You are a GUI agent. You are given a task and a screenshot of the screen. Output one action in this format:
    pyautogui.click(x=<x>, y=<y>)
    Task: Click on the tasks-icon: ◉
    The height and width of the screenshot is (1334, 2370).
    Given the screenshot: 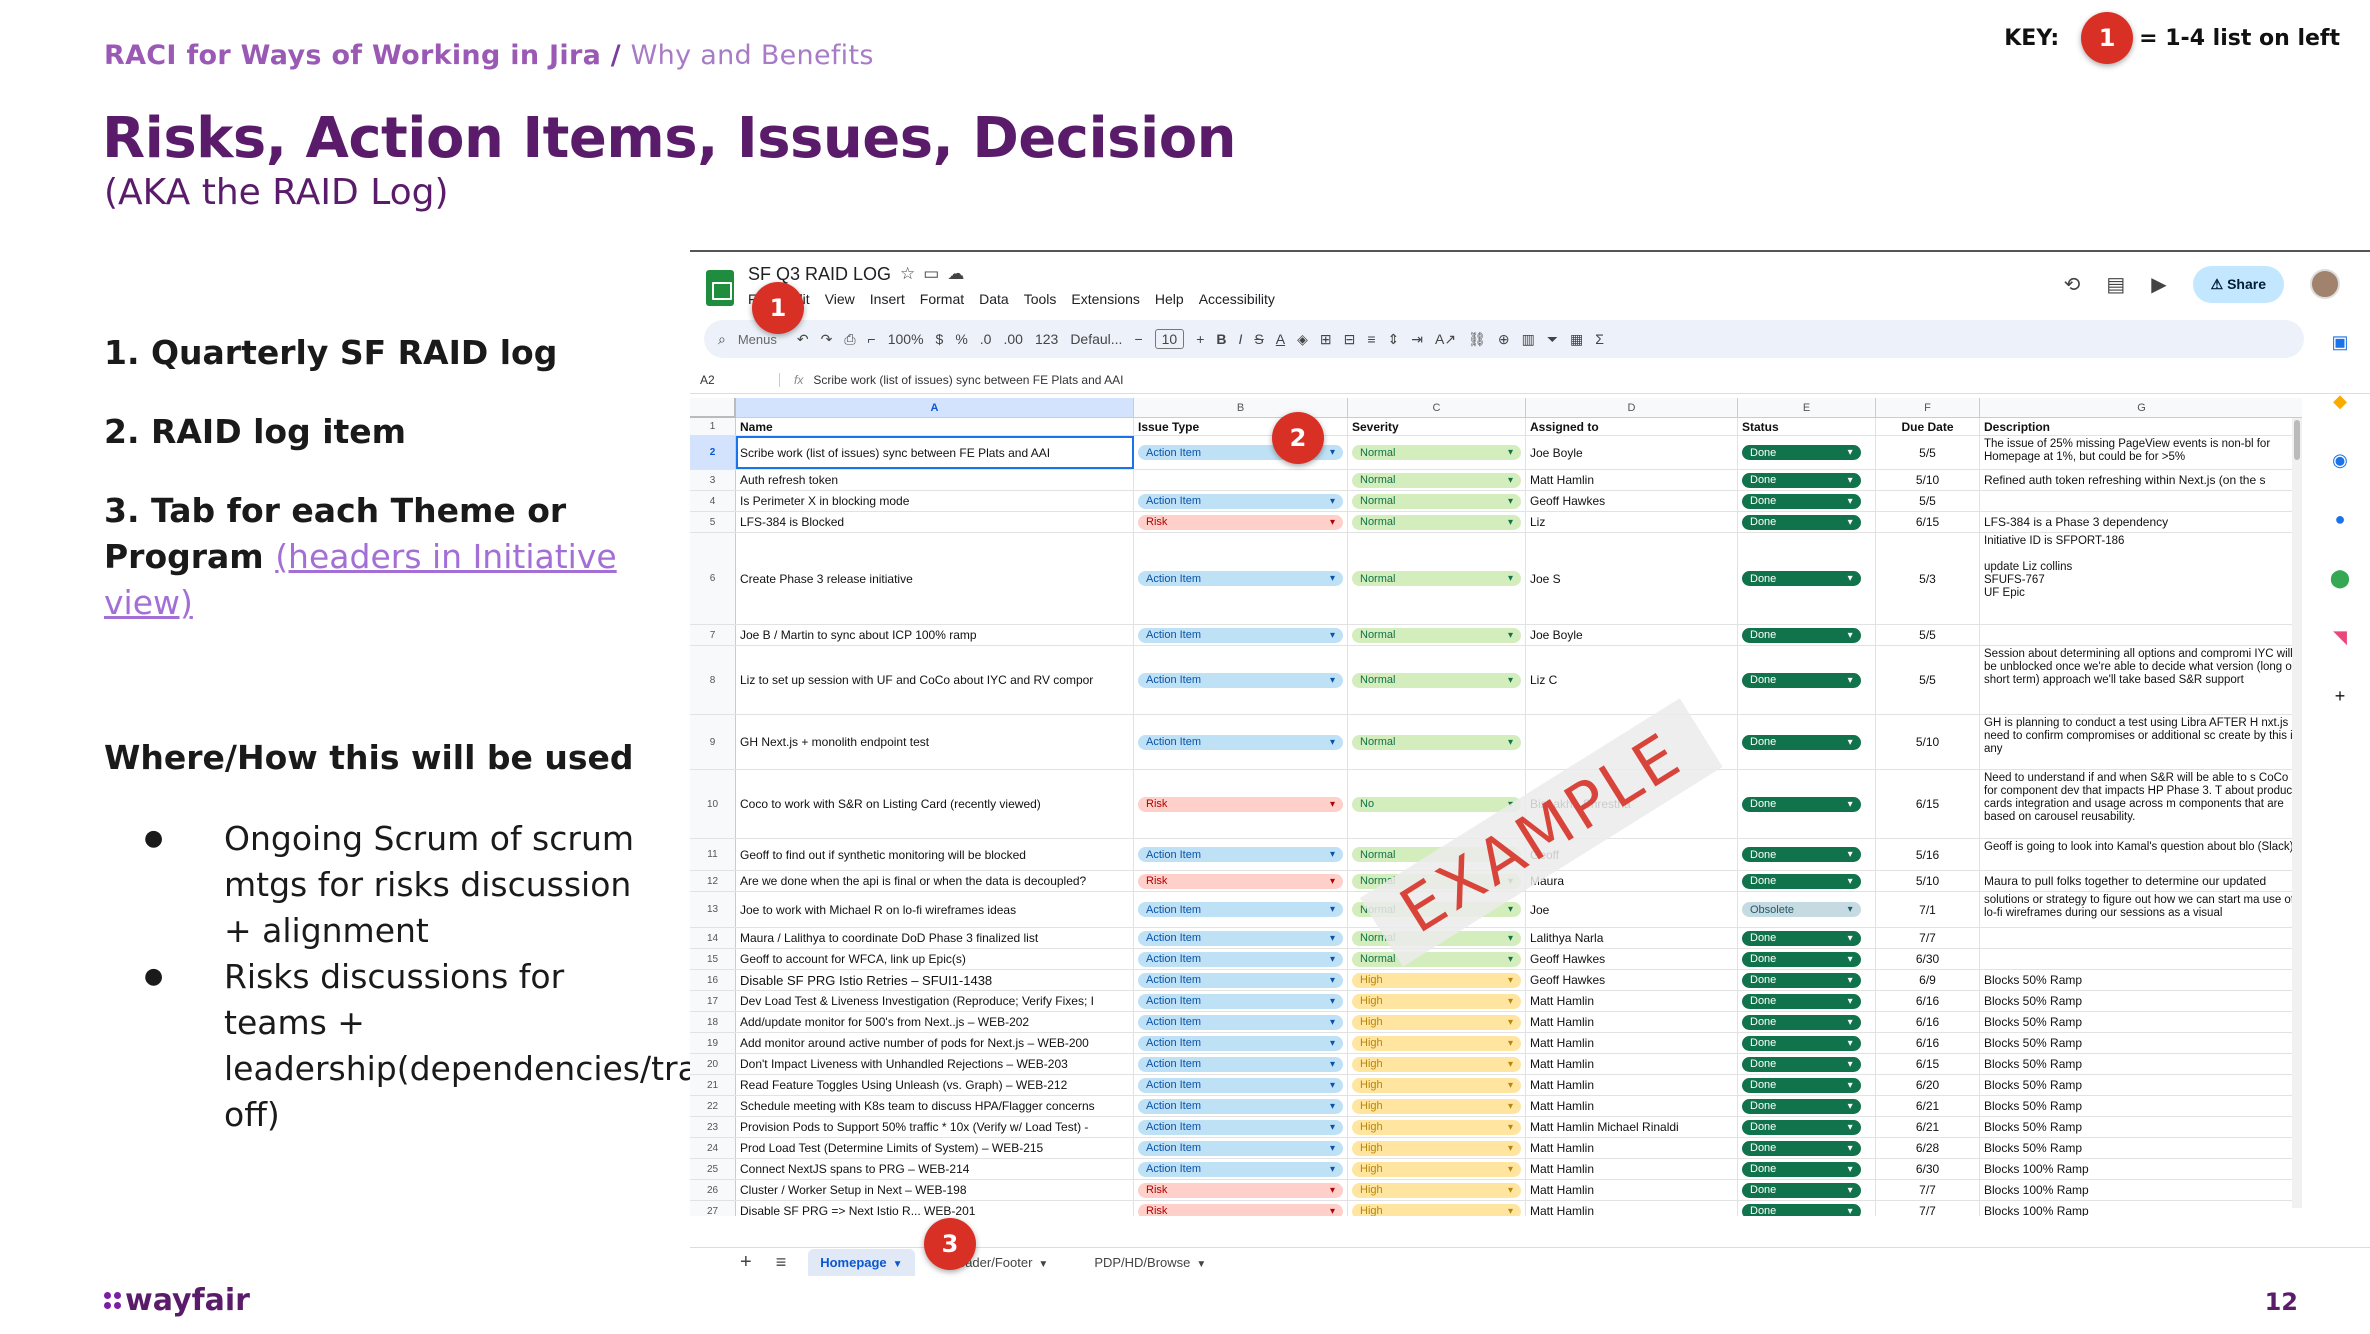 What is the action you would take?
    pyautogui.click(x=2340, y=460)
    